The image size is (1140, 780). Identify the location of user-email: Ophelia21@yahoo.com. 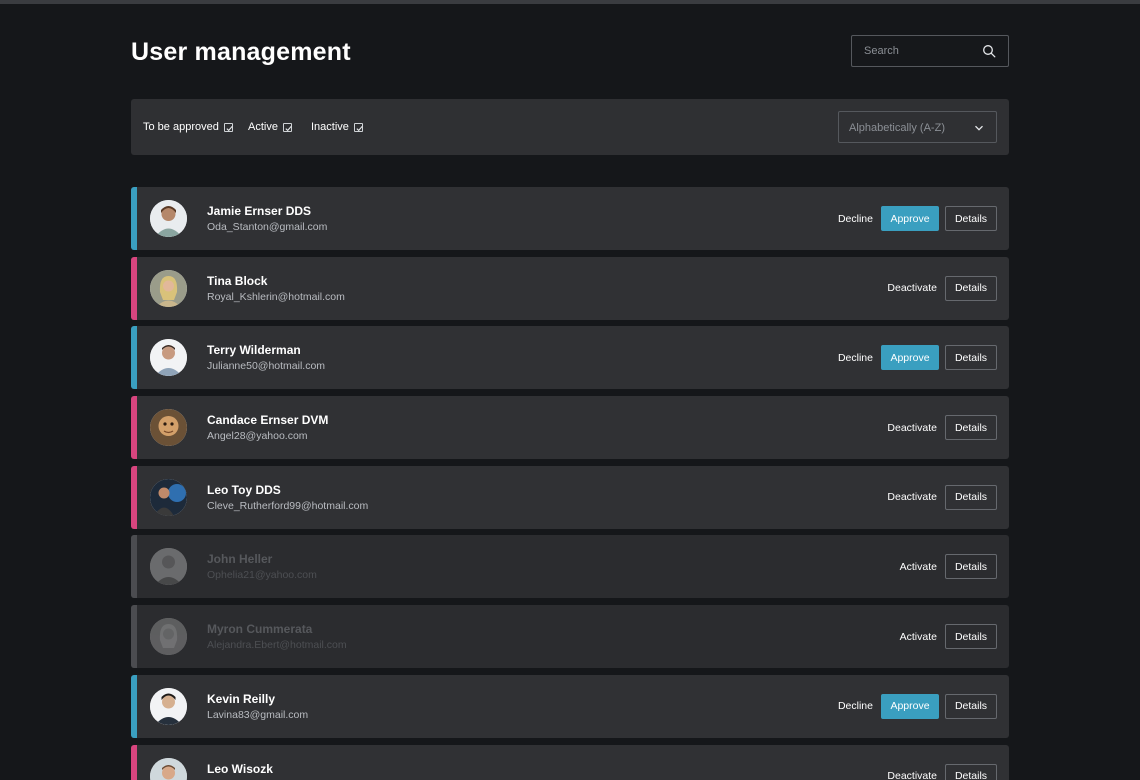
(262, 575).